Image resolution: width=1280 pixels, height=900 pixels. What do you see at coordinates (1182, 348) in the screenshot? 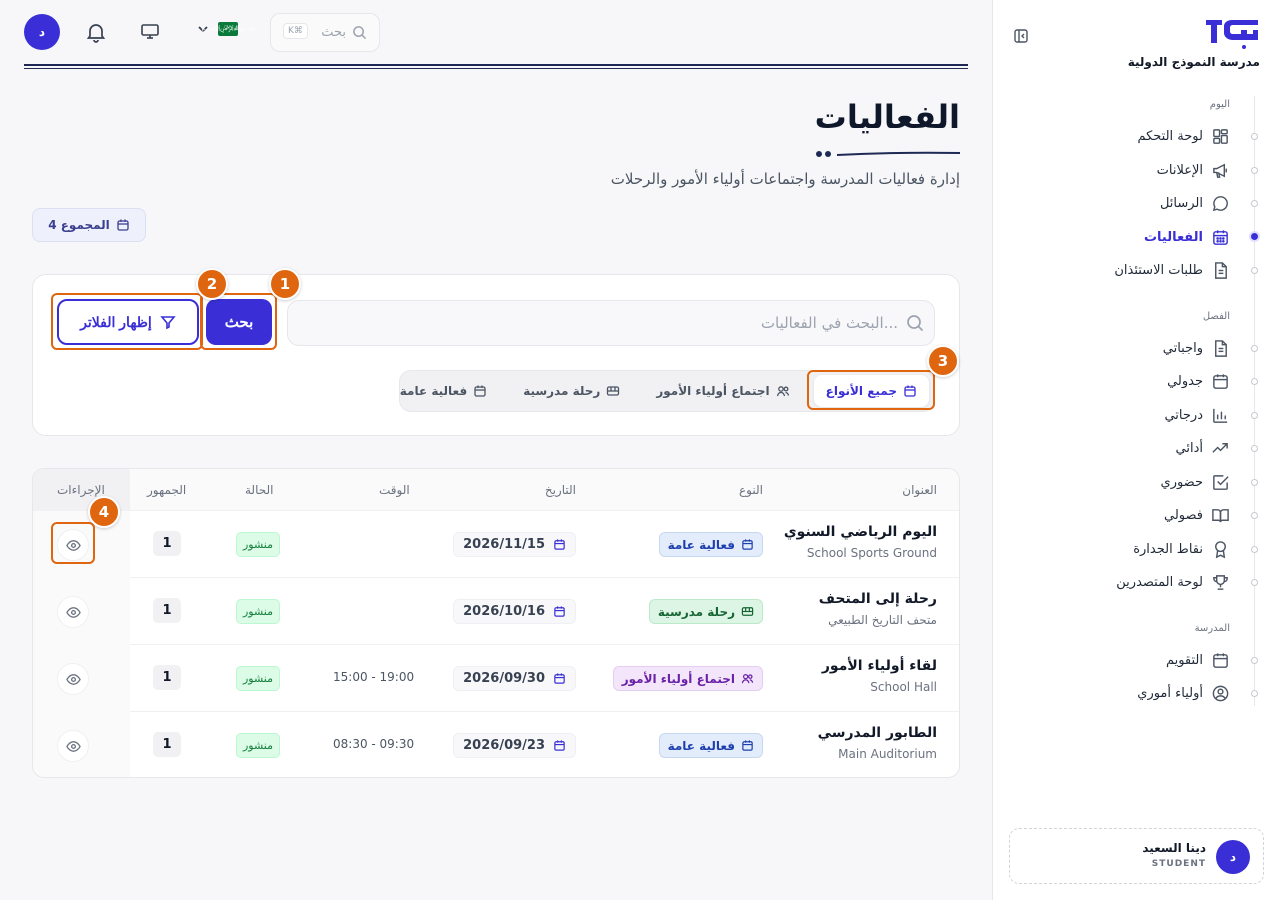
I see `sidebar-item-label: واجباتي` at bounding box center [1182, 348].